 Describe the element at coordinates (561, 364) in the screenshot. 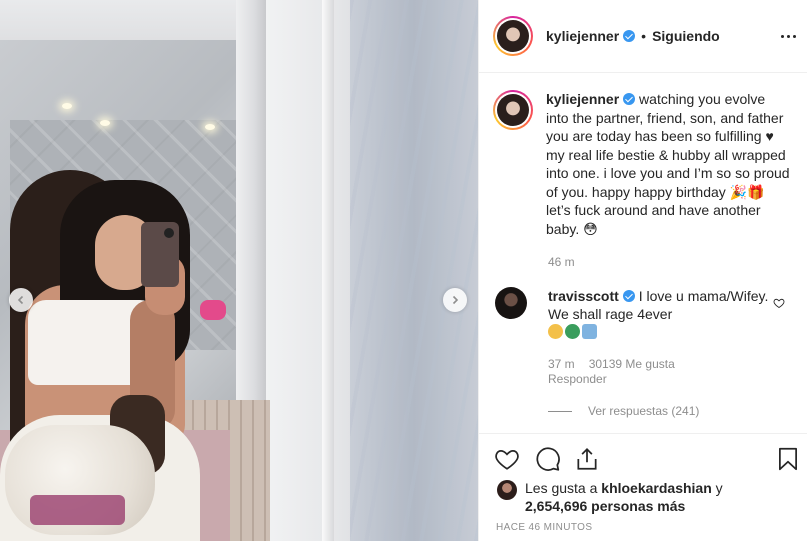

I see `comment-timestamp: 37 m` at that location.